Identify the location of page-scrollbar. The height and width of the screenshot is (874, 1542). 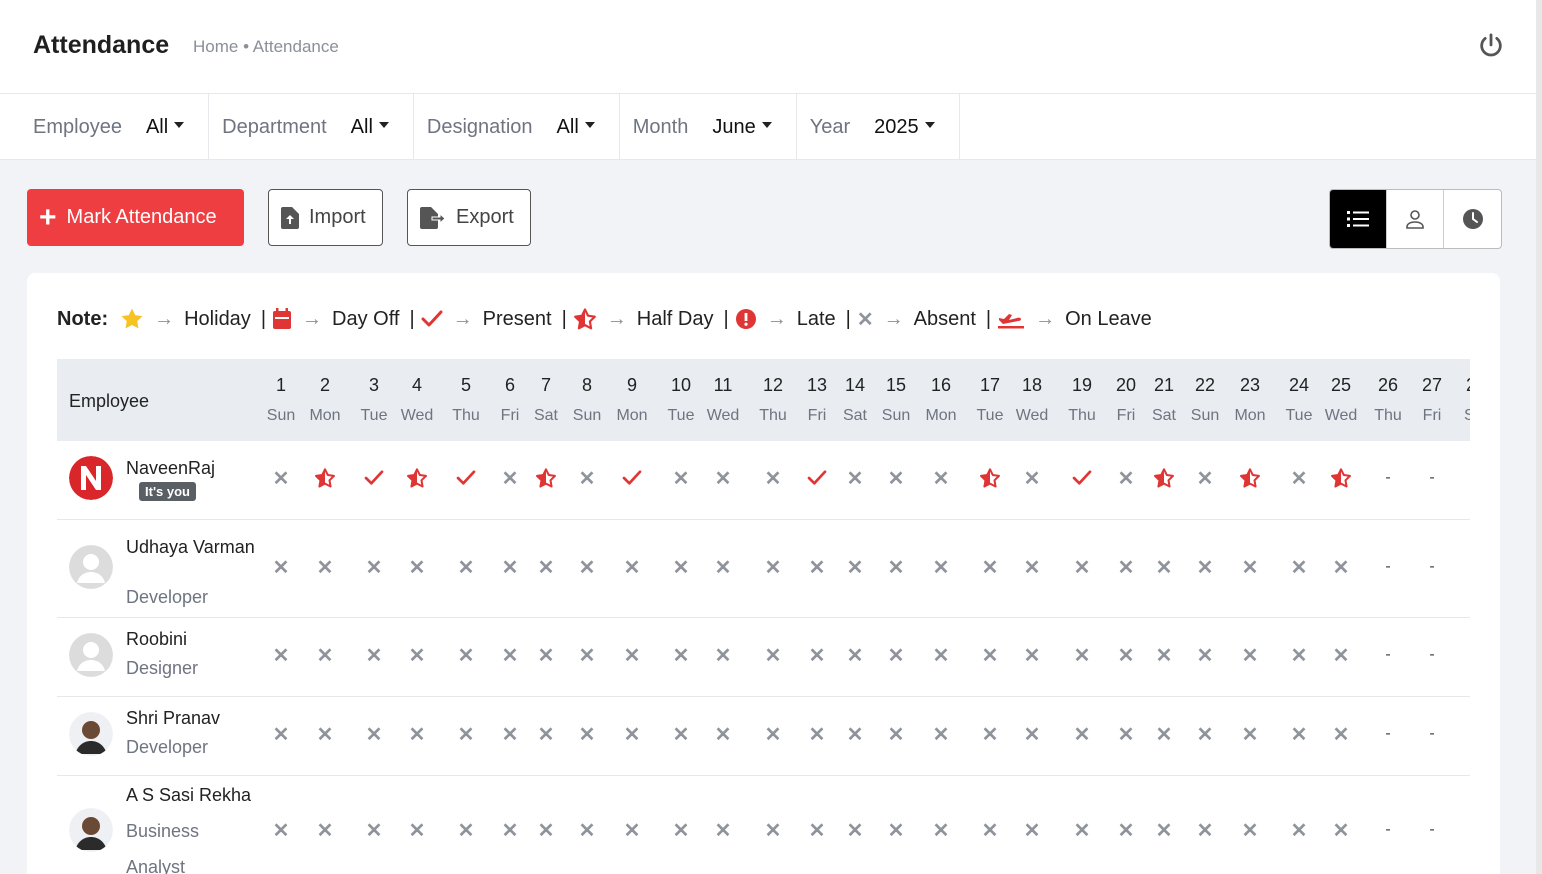
(1539, 437).